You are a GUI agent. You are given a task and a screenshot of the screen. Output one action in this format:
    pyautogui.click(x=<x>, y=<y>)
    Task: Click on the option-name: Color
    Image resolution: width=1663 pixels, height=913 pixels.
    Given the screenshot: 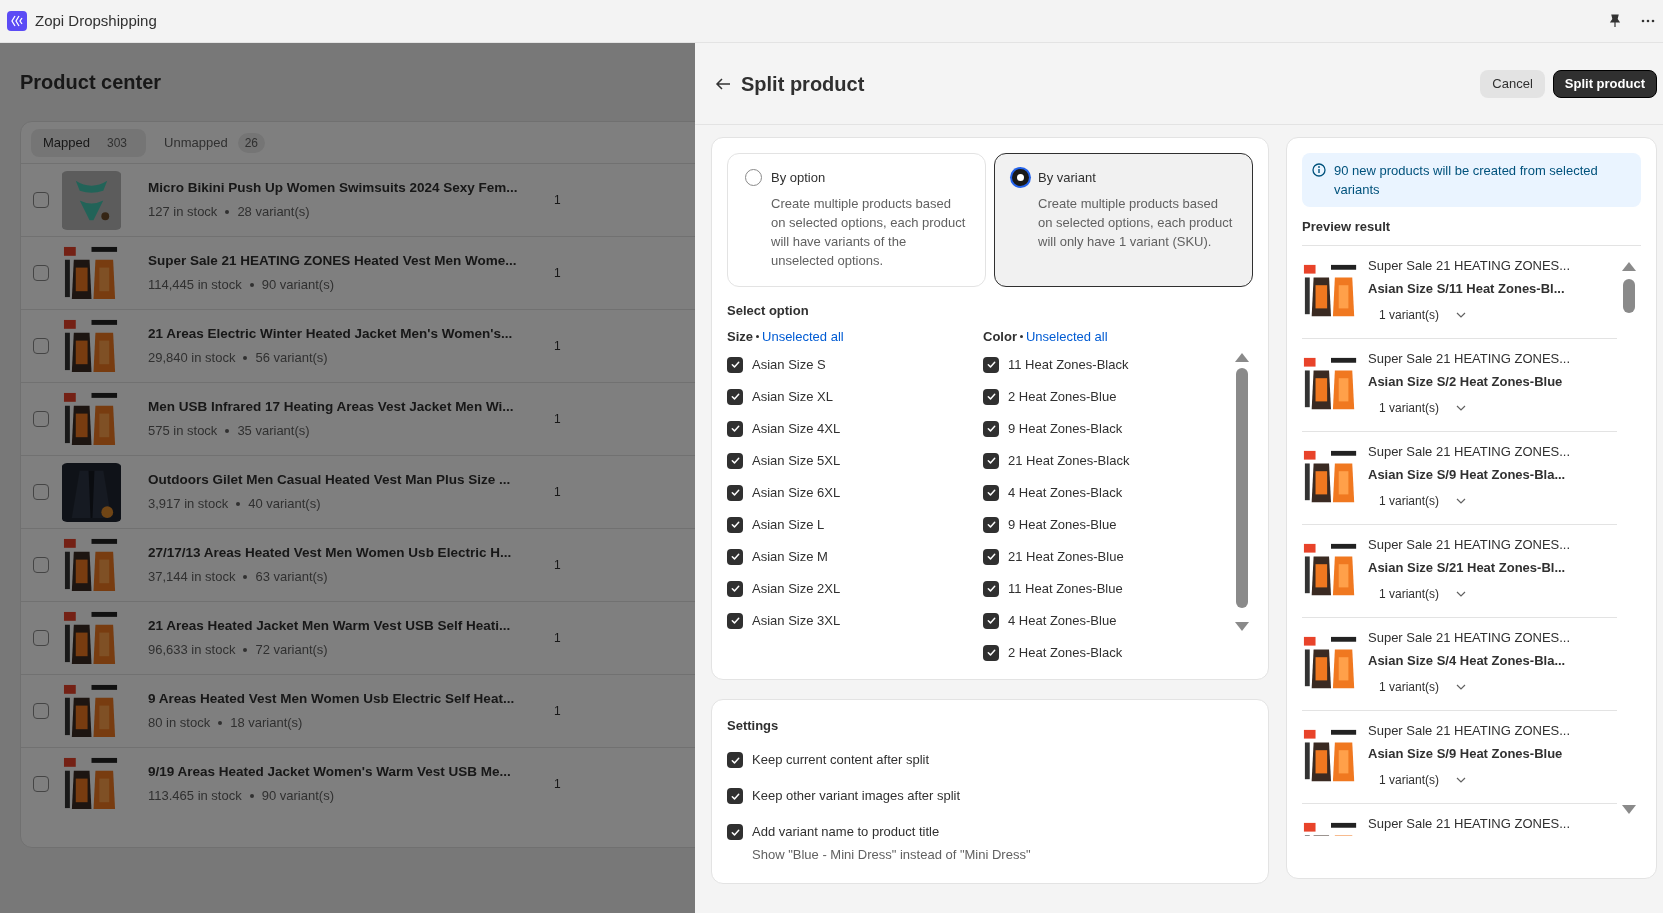 What is the action you would take?
    pyautogui.click(x=1000, y=336)
    